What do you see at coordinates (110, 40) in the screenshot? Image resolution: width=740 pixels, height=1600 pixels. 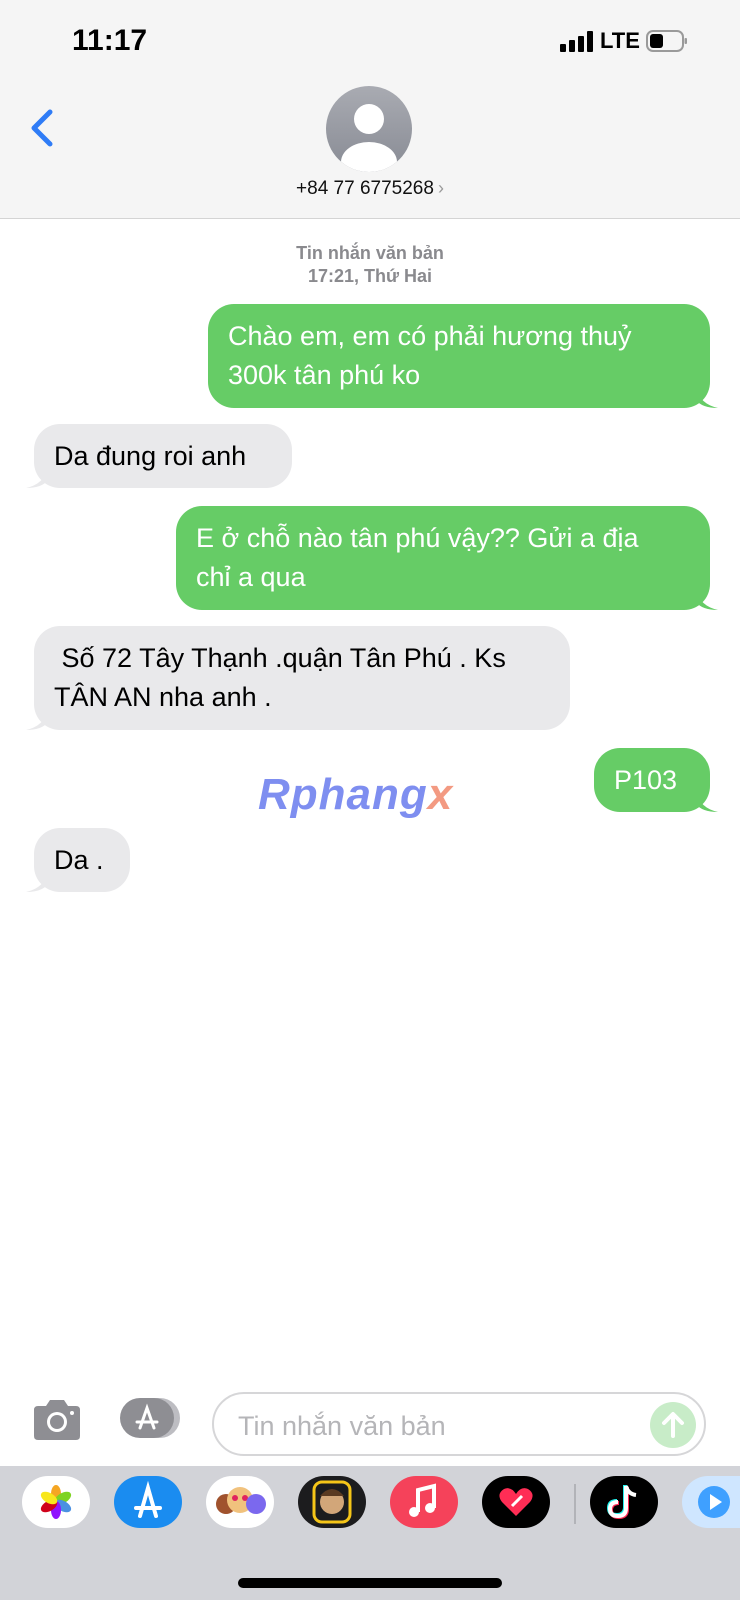 I see `status-time: 11:17` at bounding box center [110, 40].